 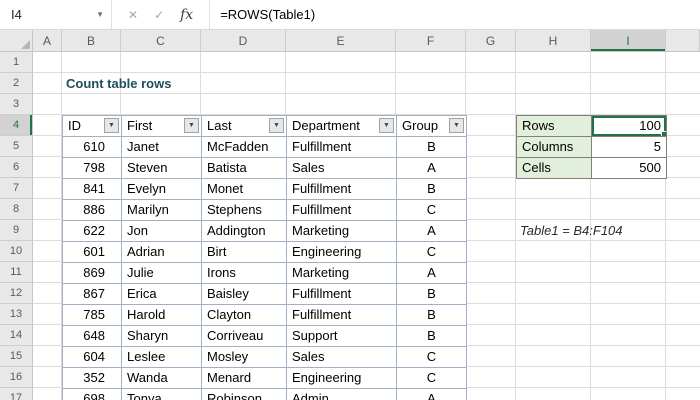 I want to click on row-header-9: 9, so click(x=16, y=230).